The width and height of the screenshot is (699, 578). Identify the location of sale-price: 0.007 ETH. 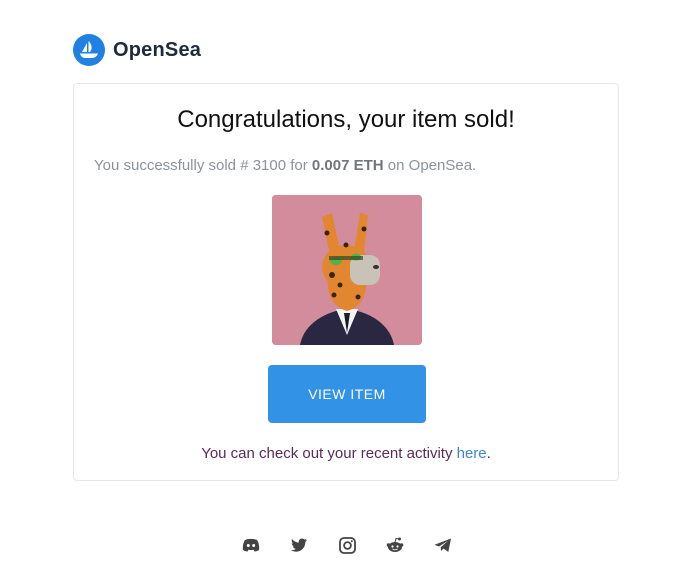
(347, 165).